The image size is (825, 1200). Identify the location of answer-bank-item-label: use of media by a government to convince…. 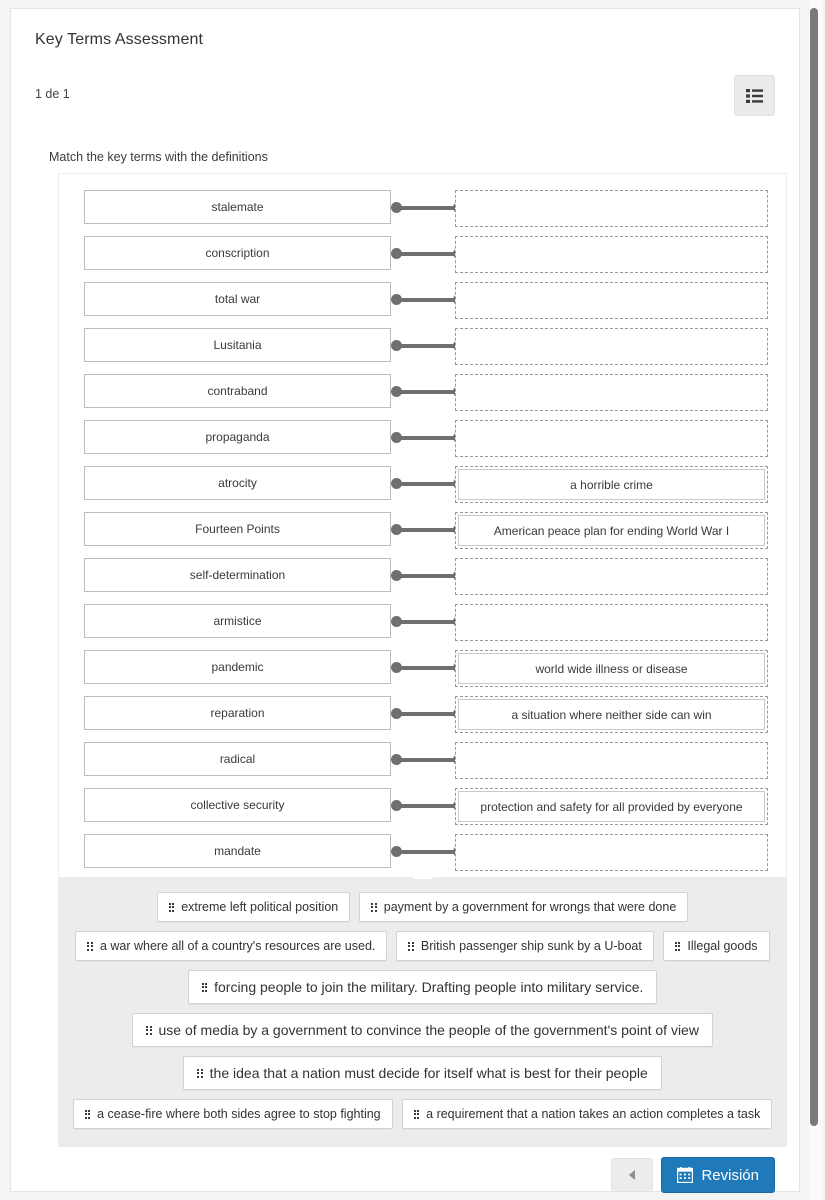
(428, 1030).